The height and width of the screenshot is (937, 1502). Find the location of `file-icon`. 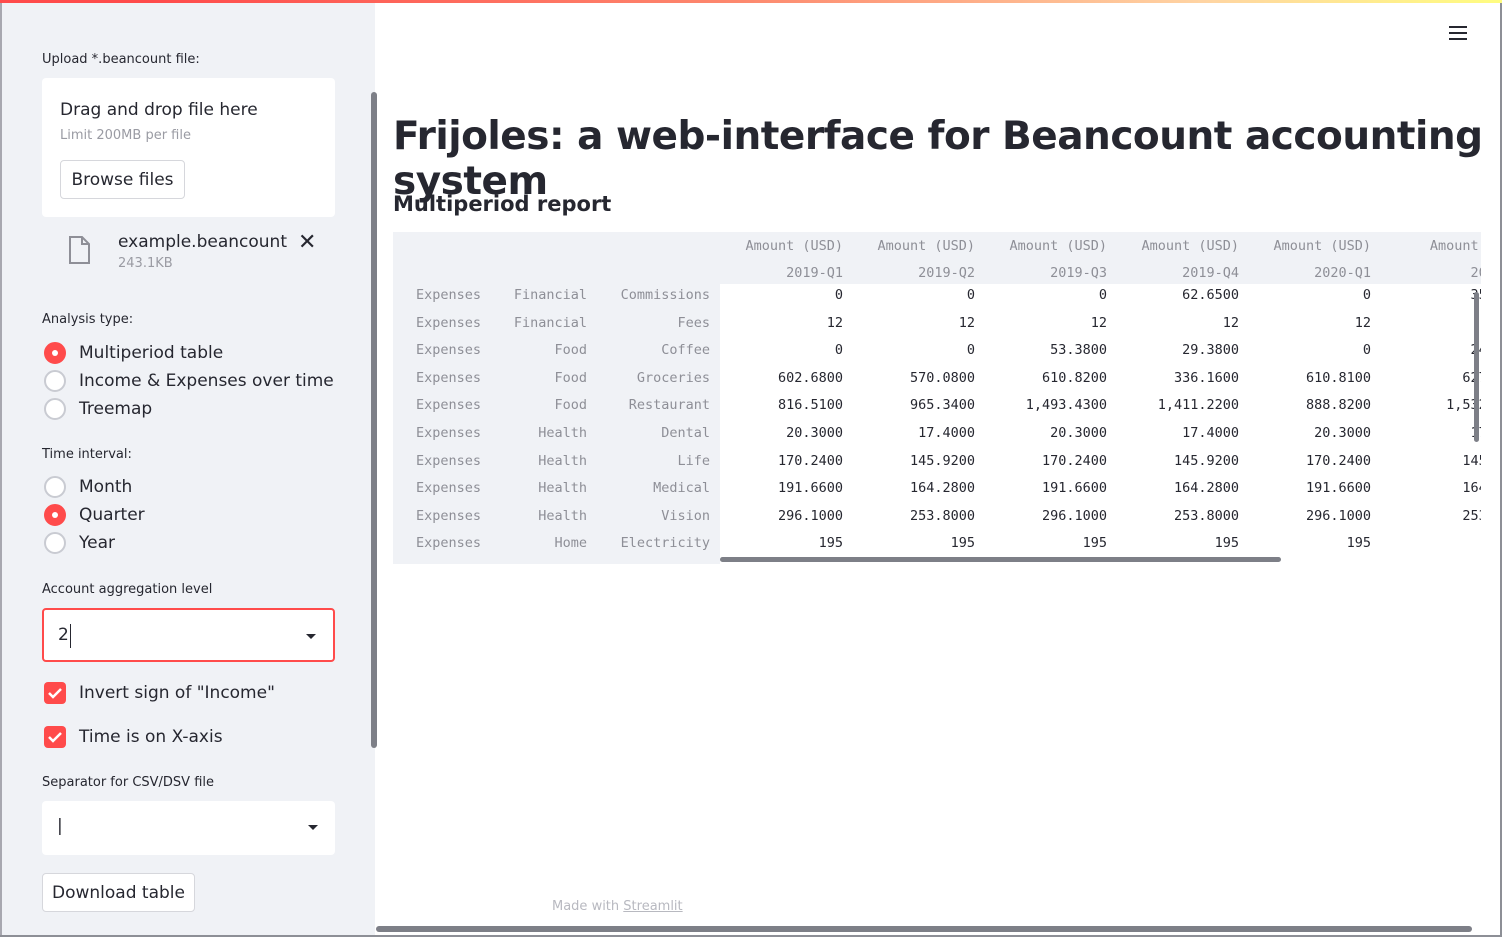

file-icon is located at coordinates (79, 250).